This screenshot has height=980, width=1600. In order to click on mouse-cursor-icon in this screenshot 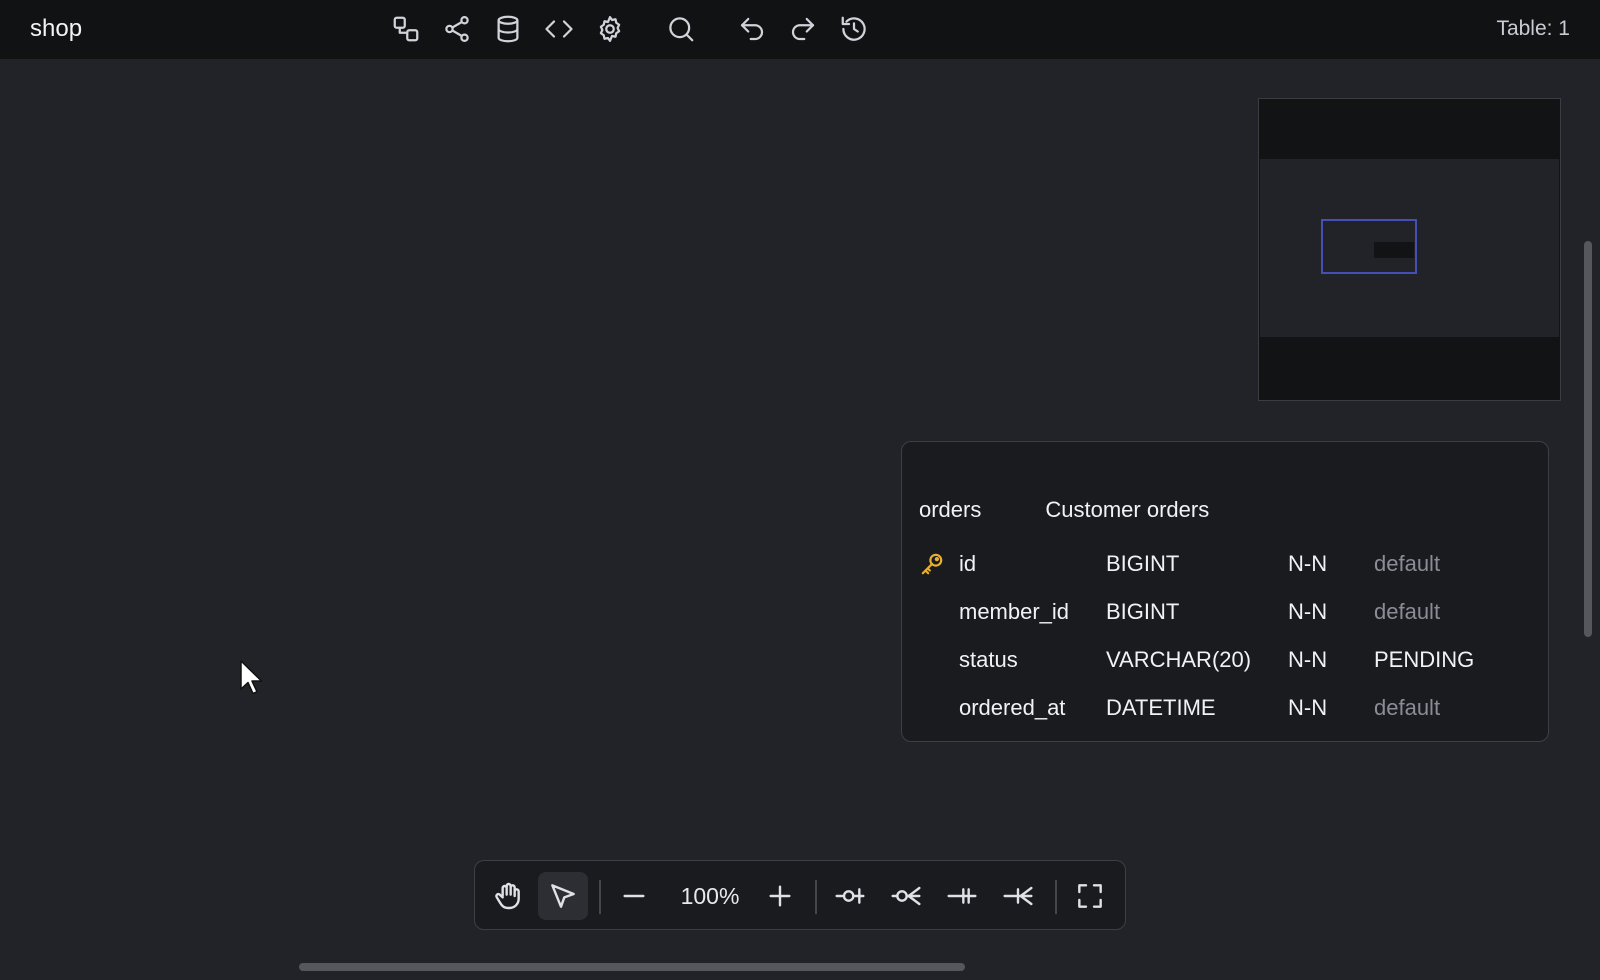, I will do `click(251, 677)`.